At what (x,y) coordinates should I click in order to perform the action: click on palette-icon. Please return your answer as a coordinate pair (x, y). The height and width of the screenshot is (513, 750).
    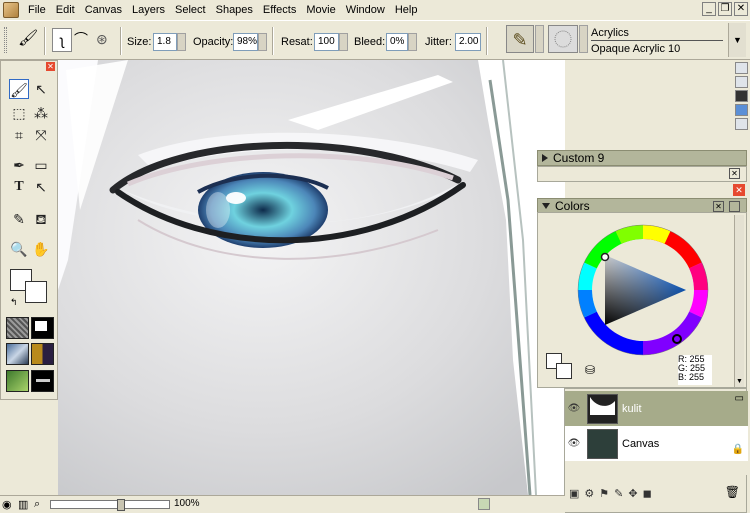
    Looking at the image, I should click on (741, 82).